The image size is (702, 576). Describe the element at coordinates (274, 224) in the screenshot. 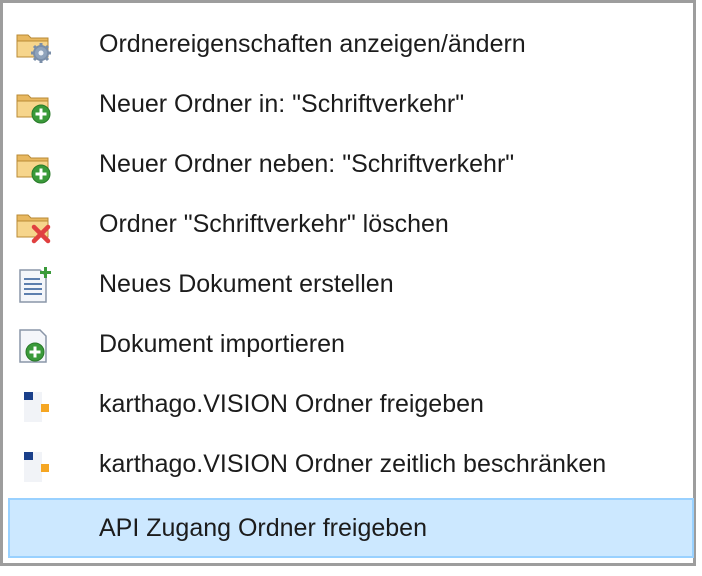

I see `menu-item-label: Ordner "Schriftverkehr" löschen` at that location.